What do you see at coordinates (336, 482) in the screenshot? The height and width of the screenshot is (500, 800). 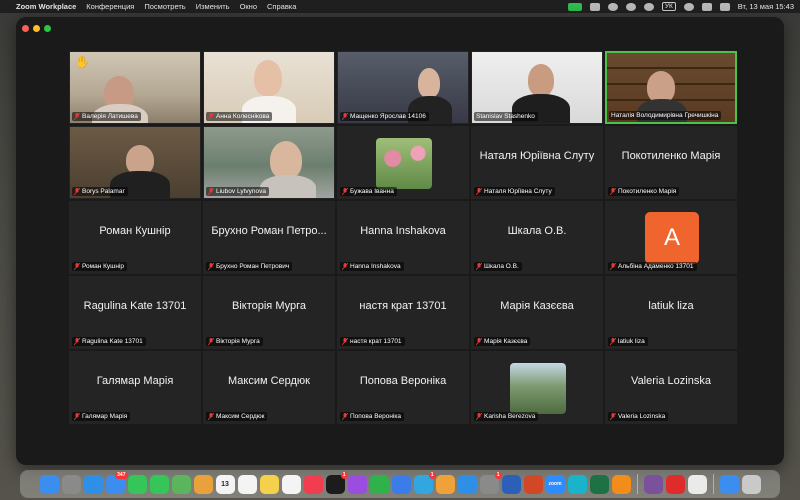 I see `tv-icon: 1` at bounding box center [336, 482].